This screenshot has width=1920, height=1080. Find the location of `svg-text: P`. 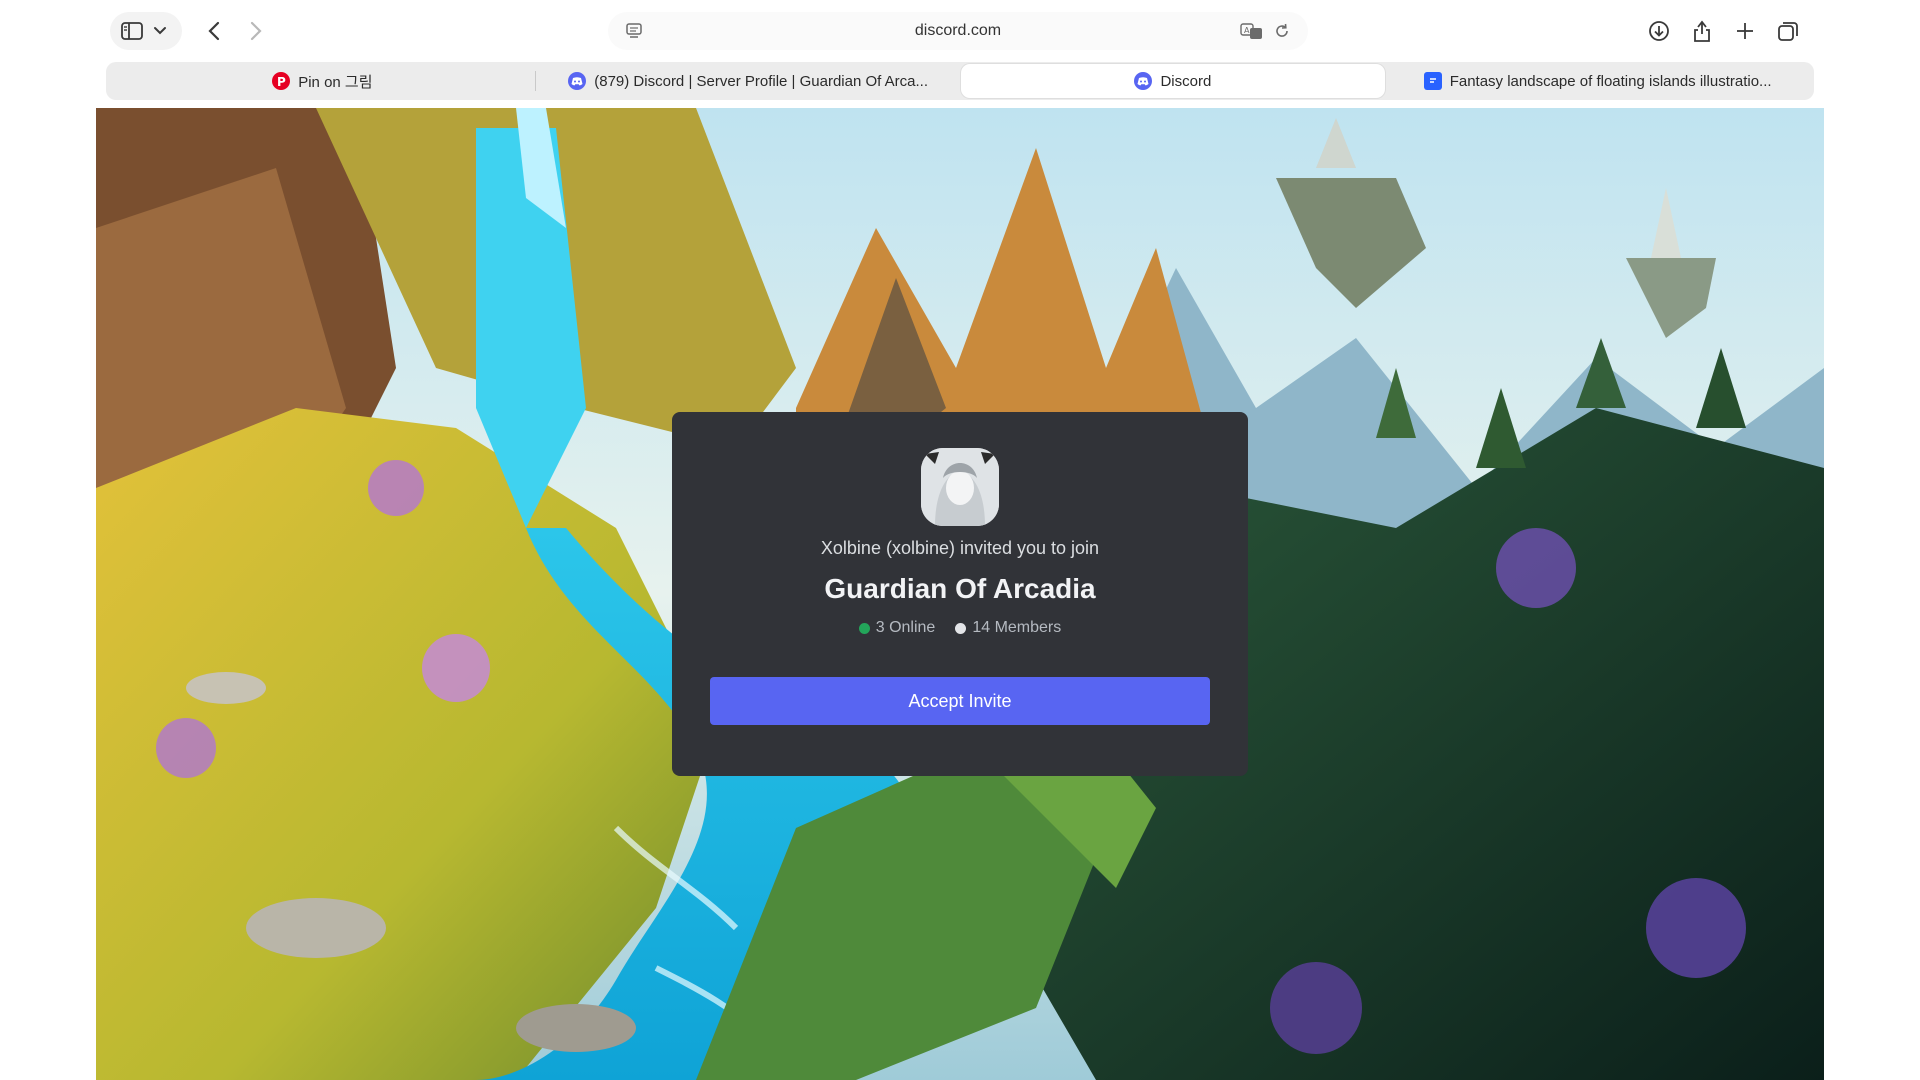

svg-text: P is located at coordinates (281, 81).